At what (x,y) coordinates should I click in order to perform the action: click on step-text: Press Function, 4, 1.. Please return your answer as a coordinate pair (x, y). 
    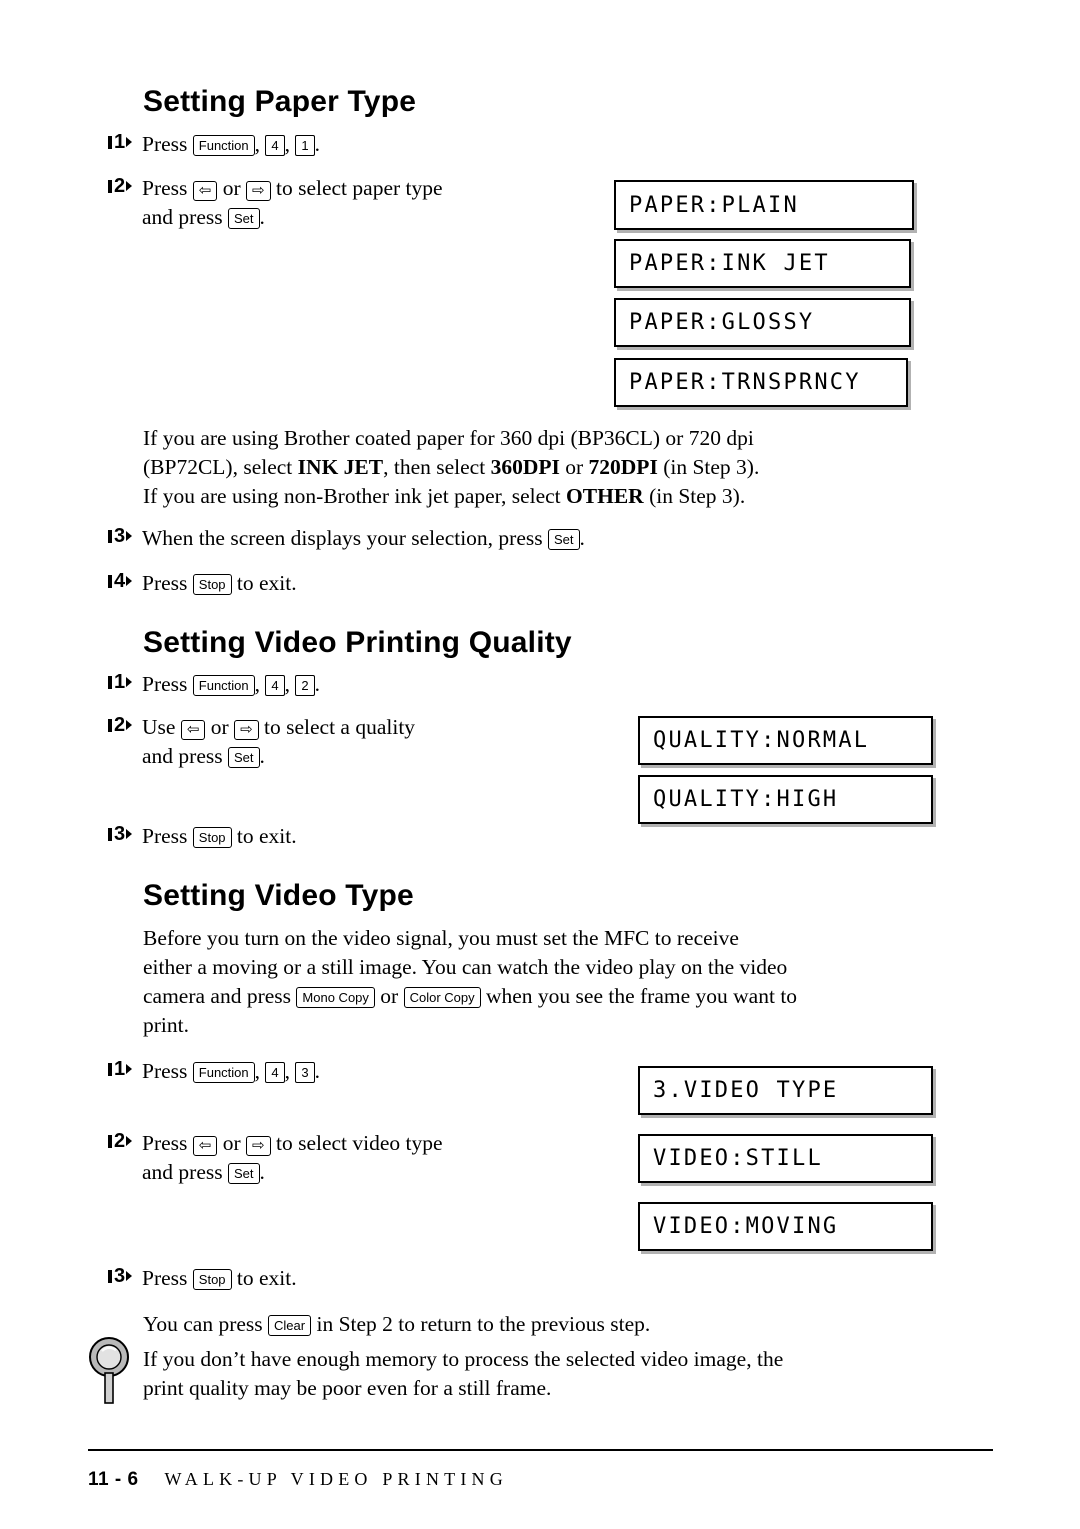
    Looking at the image, I should click on (231, 144).